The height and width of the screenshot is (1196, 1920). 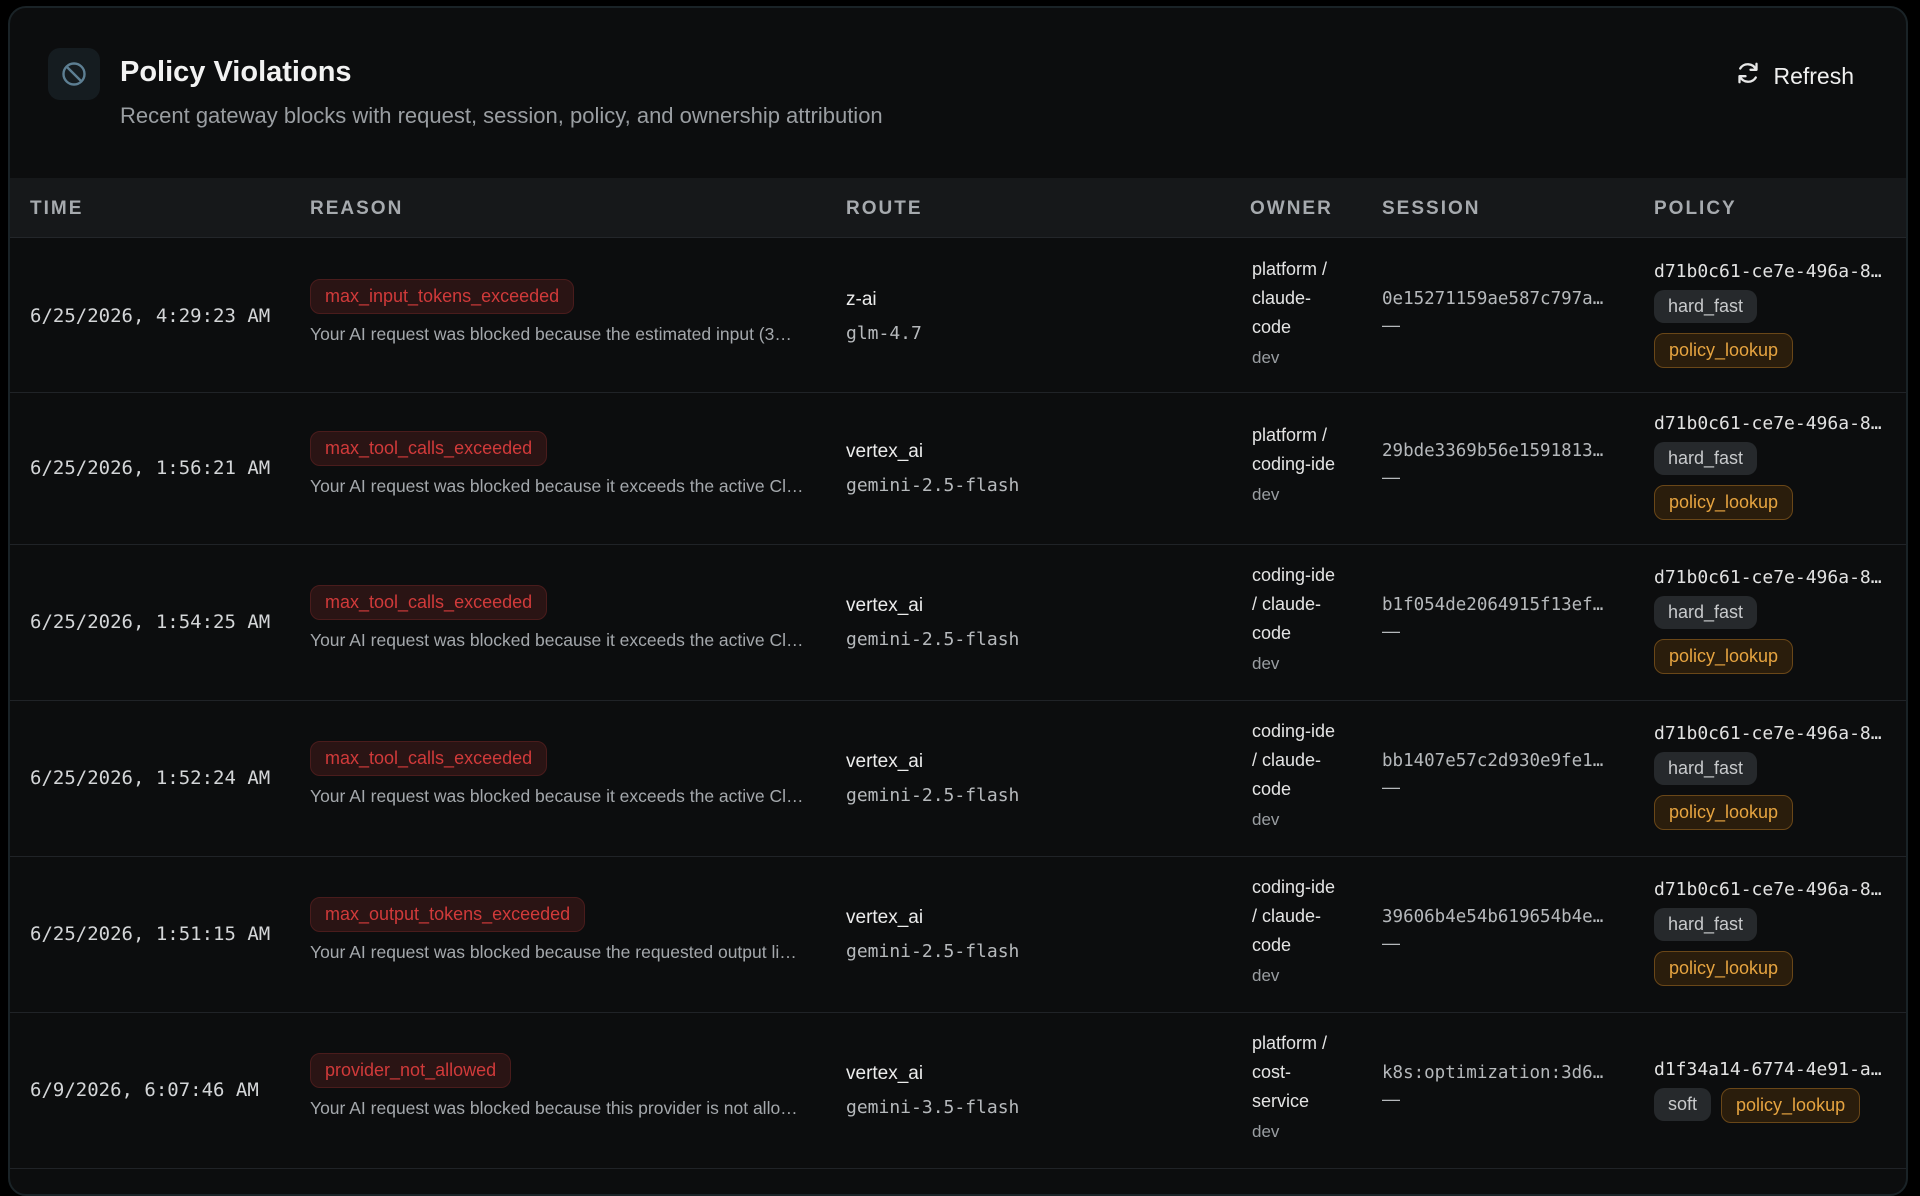 What do you see at coordinates (442, 296) in the screenshot?
I see `reason-code-badge: max_input_tokens_exceeded` at bounding box center [442, 296].